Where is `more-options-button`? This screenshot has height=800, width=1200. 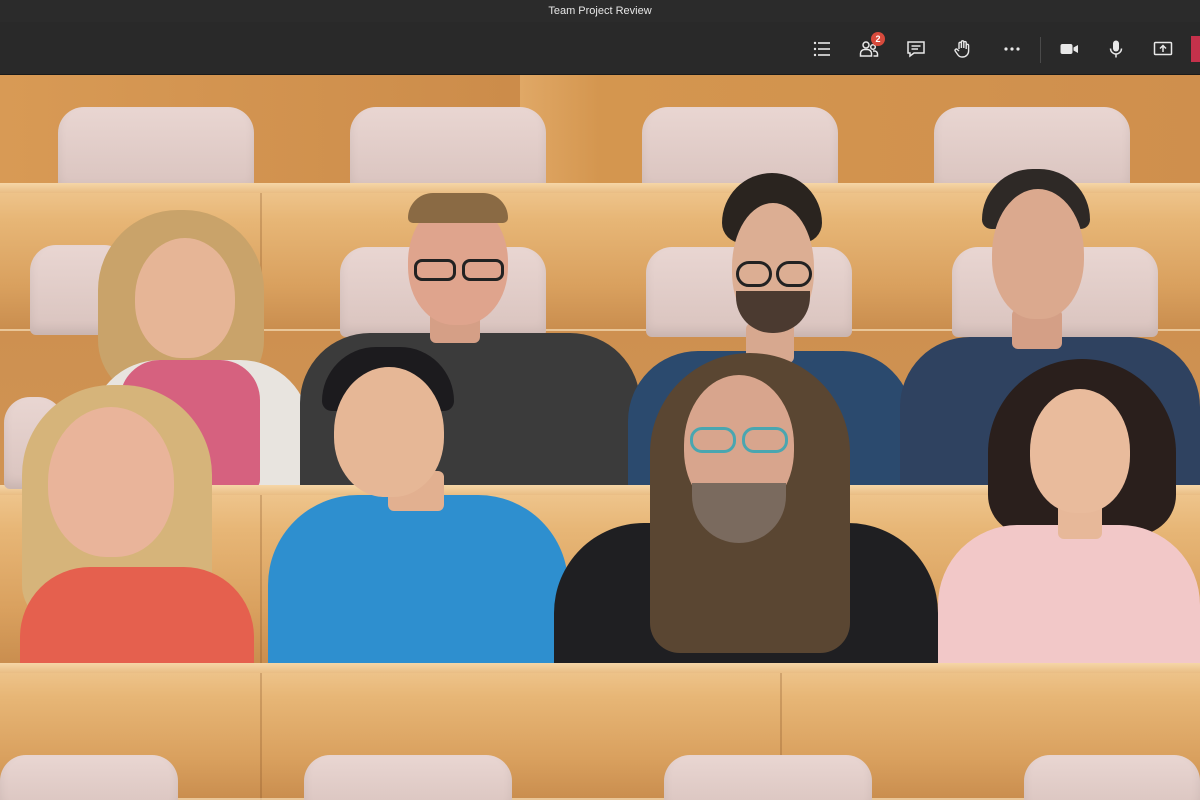 more-options-button is located at coordinates (1012, 49).